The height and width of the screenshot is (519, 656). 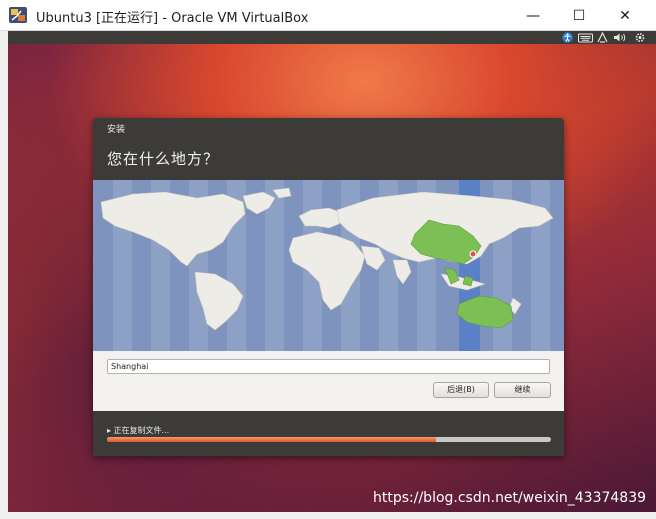 What do you see at coordinates (328, 381) in the screenshot?
I see `controls-area: 后退(B) 继续` at bounding box center [328, 381].